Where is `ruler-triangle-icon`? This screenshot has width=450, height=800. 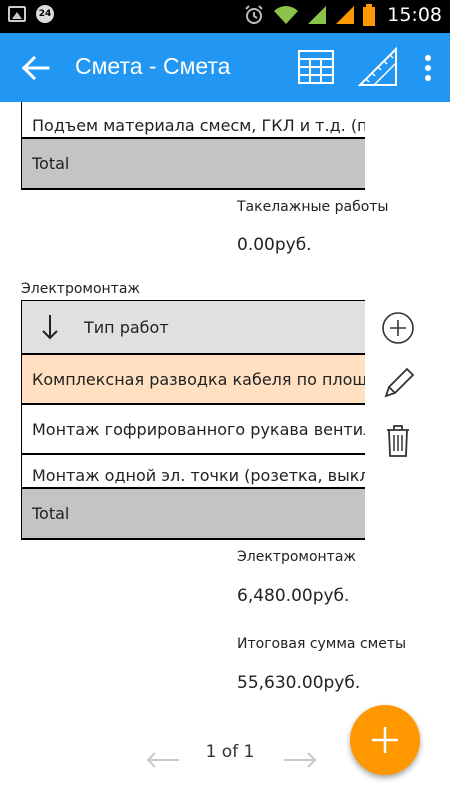 ruler-triangle-icon is located at coordinates (378, 67).